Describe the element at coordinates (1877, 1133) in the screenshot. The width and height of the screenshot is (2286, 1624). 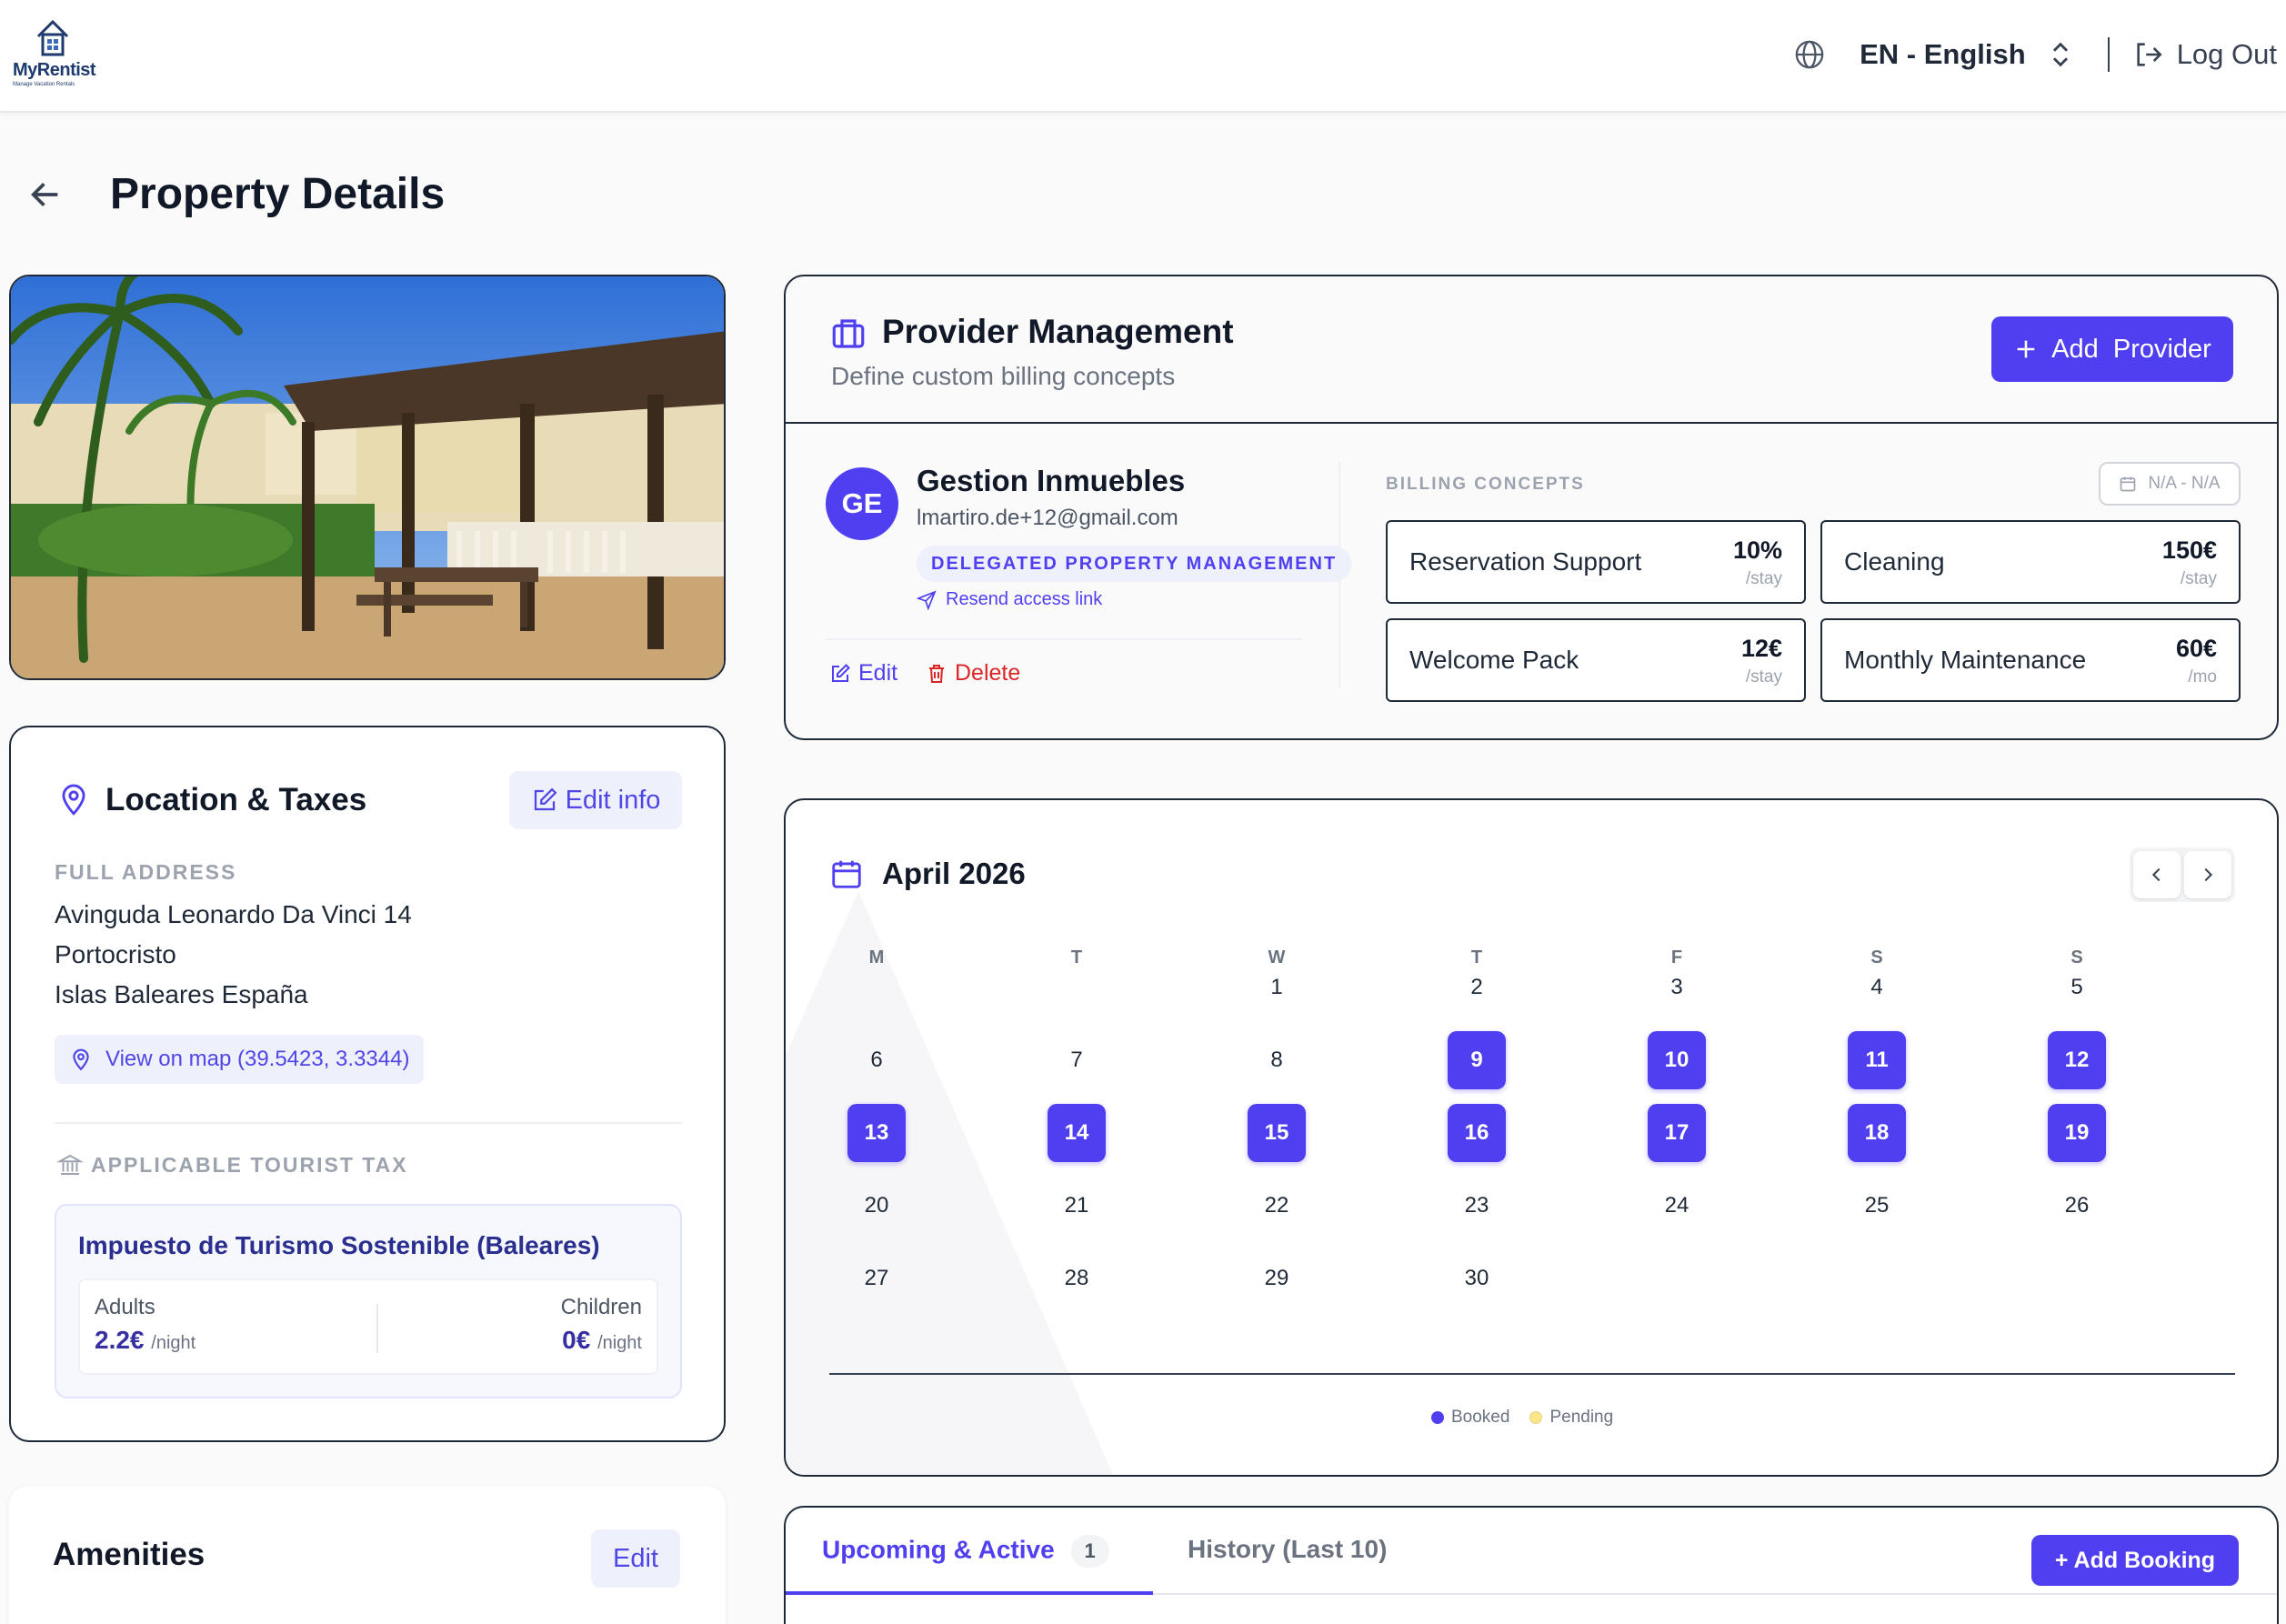
I see `calendar-day-booked: 18` at that location.